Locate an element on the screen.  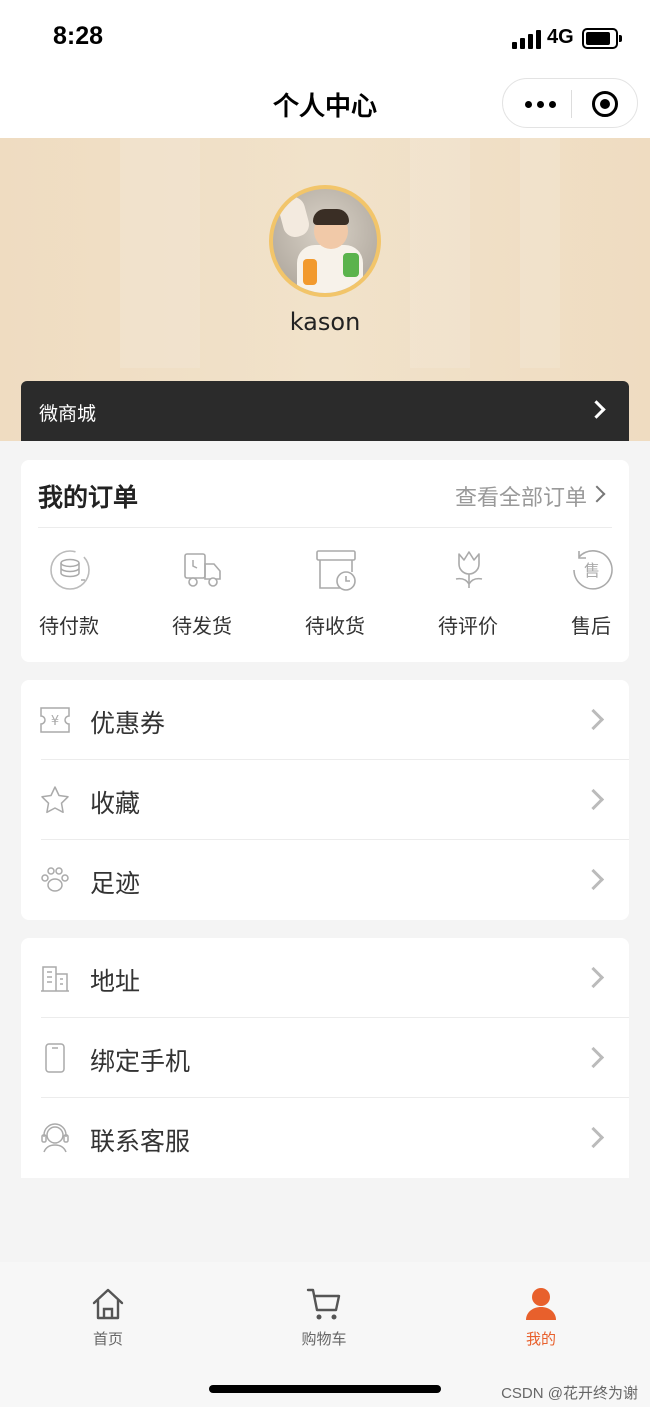
order-item-label: 售后 is located at coordinates (591, 626).